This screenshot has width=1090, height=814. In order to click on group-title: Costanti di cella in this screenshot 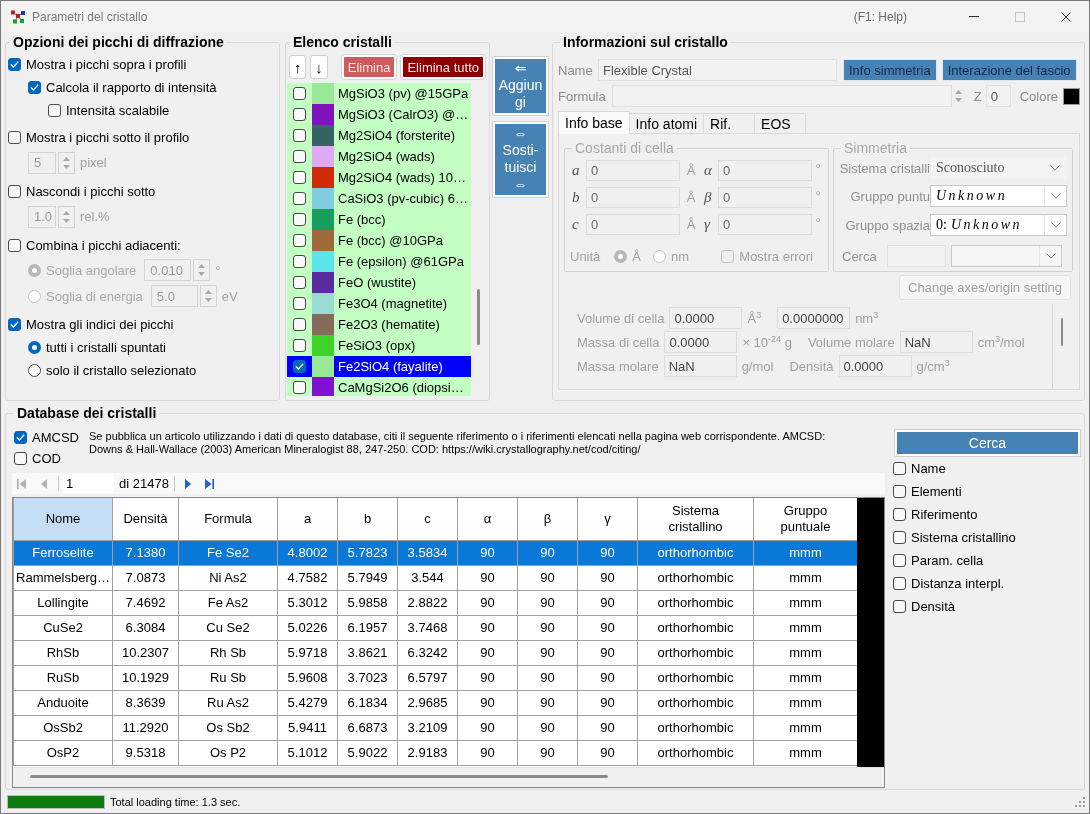, I will do `click(624, 148)`.